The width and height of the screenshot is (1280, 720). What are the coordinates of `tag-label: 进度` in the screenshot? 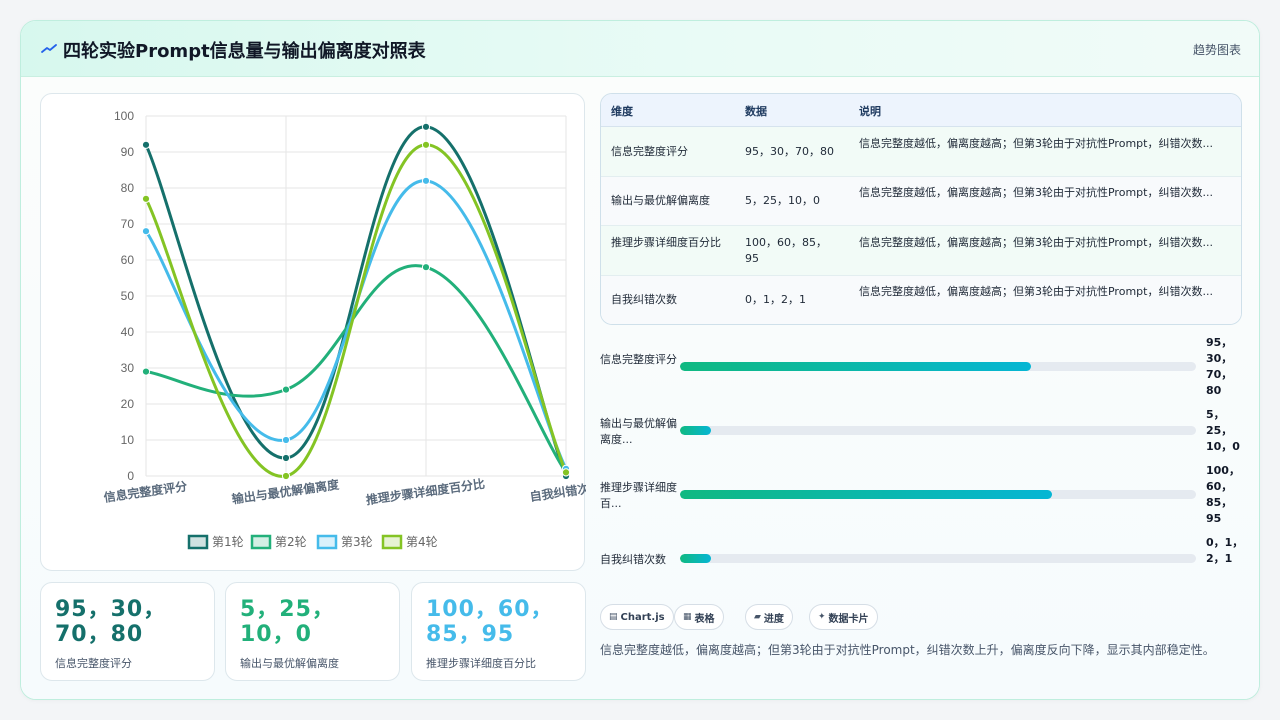 It's located at (773, 619).